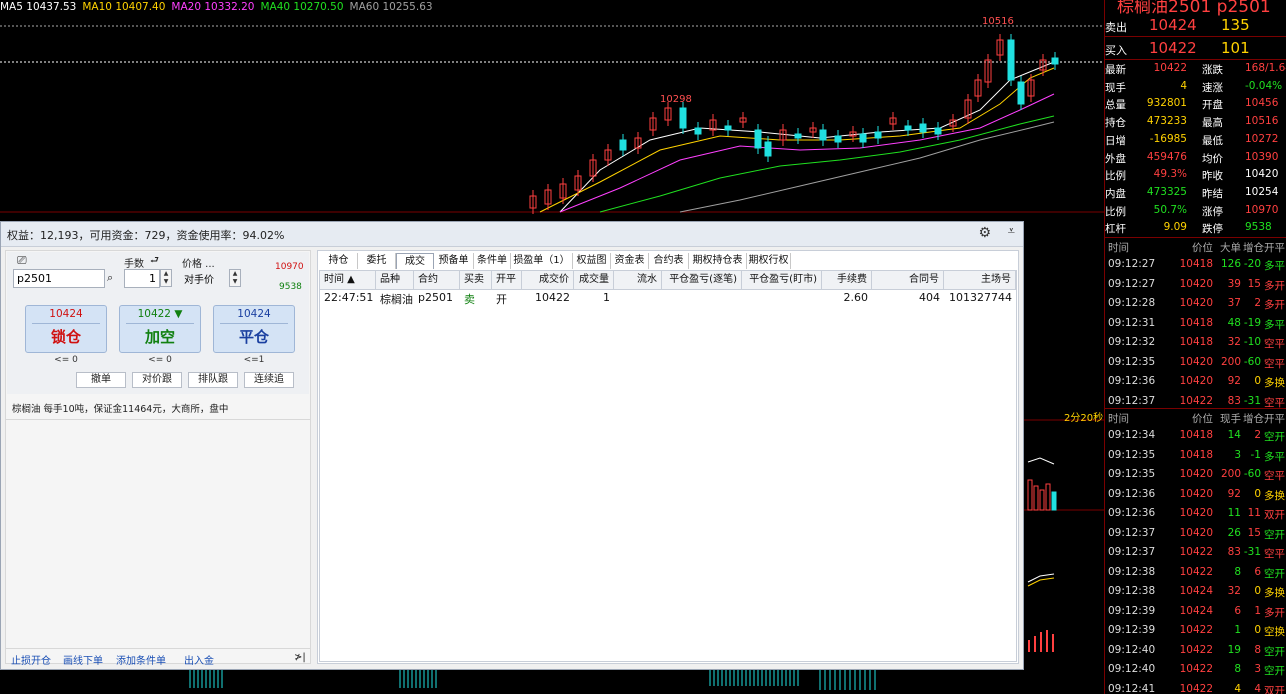 This screenshot has width=1286, height=694. What do you see at coordinates (289, 267) in the screenshot?
I see `limit-up-price: 10970` at bounding box center [289, 267].